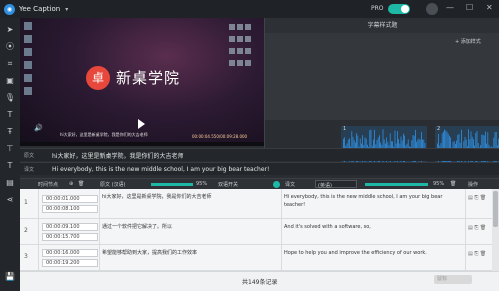 The width and height of the screenshot is (499, 291). Describe the element at coordinates (113, 185) in the screenshot. I see `source-column-header: 原文 (汉语)` at that location.